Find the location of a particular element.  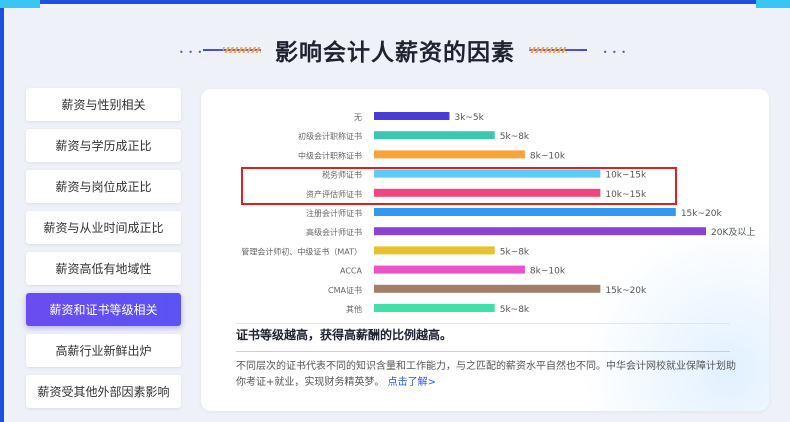

sidebar-item-experience: 薪资与从业时间成正比 is located at coordinates (103, 227).